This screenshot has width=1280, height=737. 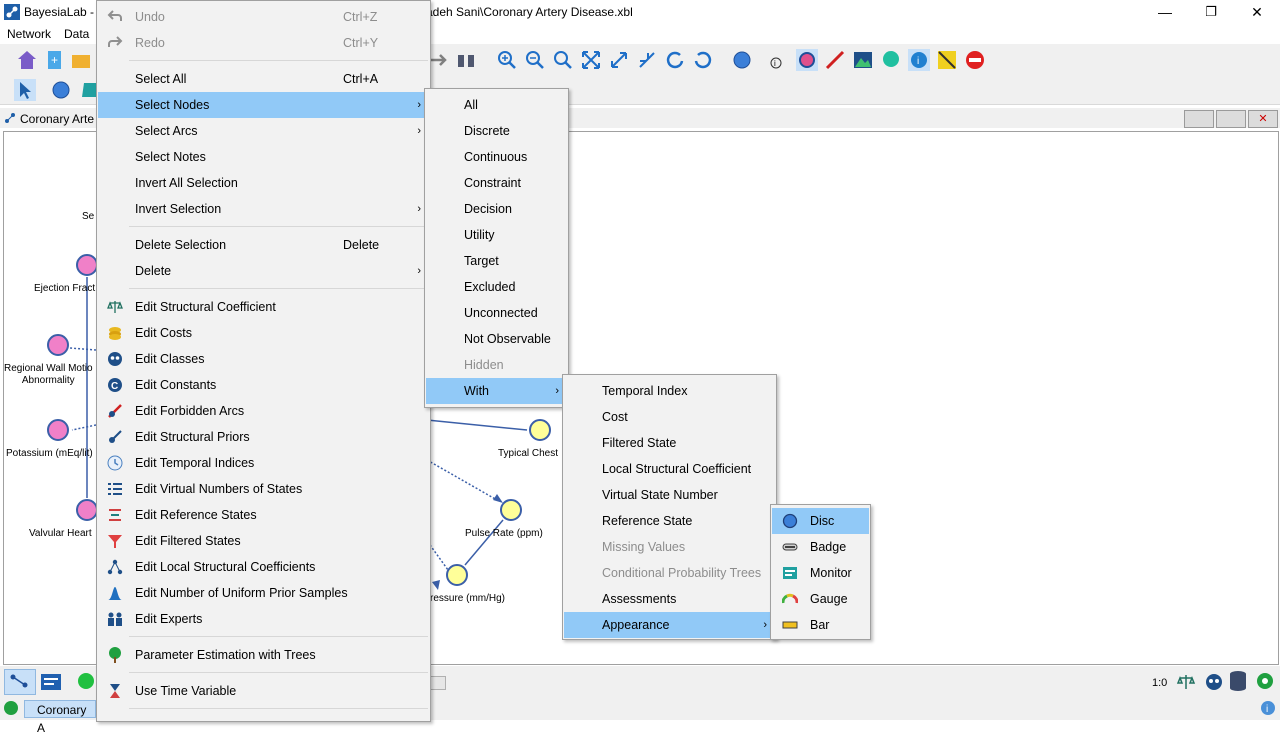 I want to click on menu-item-edit-classes: Edit Classes, so click(x=263, y=359).